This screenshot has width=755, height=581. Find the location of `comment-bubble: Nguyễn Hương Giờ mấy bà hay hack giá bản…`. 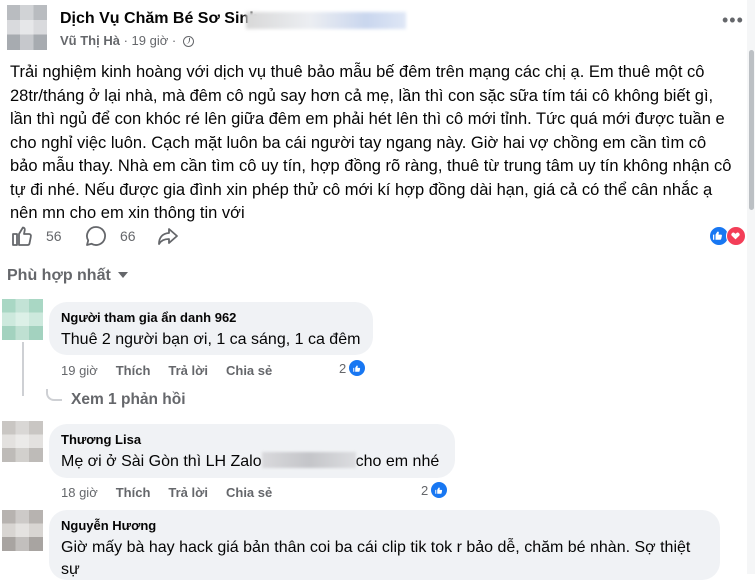

comment-bubble: Nguyễn Hương Giờ mấy bà hay hack giá bản… is located at coordinates (384, 545).